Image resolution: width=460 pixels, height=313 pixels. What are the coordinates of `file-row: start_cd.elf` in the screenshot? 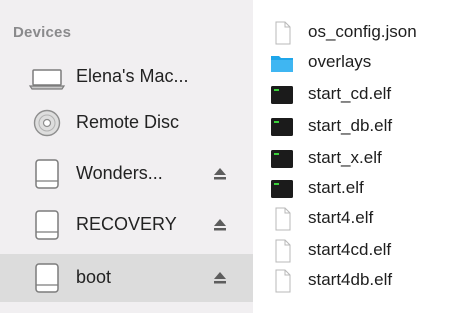 It's located at (356, 95).